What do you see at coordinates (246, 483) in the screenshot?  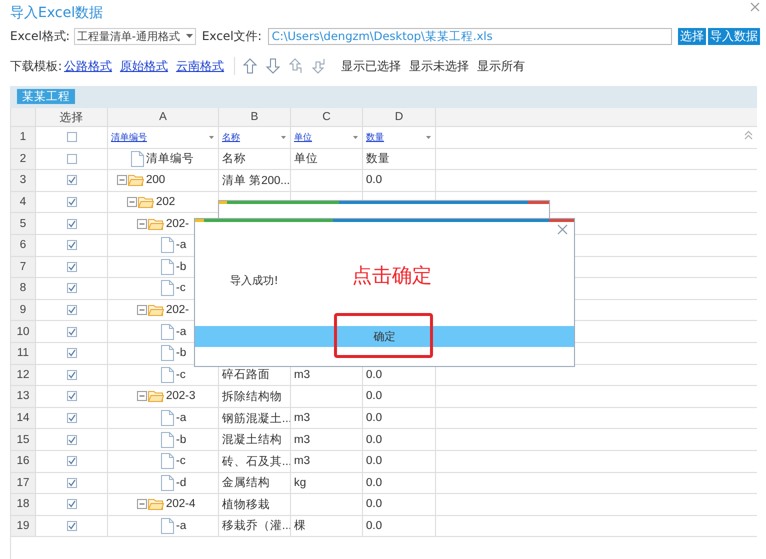 I see `name-cell-text: 金属结构` at bounding box center [246, 483].